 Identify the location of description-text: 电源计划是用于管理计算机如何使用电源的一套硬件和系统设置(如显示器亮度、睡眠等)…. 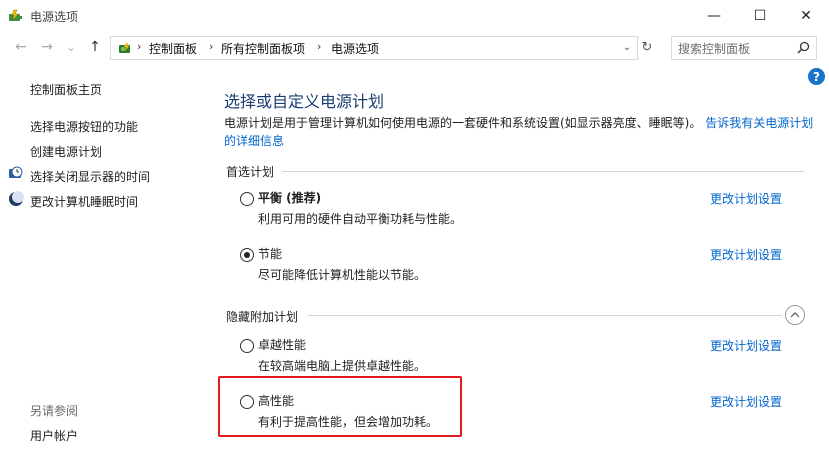
(463, 123).